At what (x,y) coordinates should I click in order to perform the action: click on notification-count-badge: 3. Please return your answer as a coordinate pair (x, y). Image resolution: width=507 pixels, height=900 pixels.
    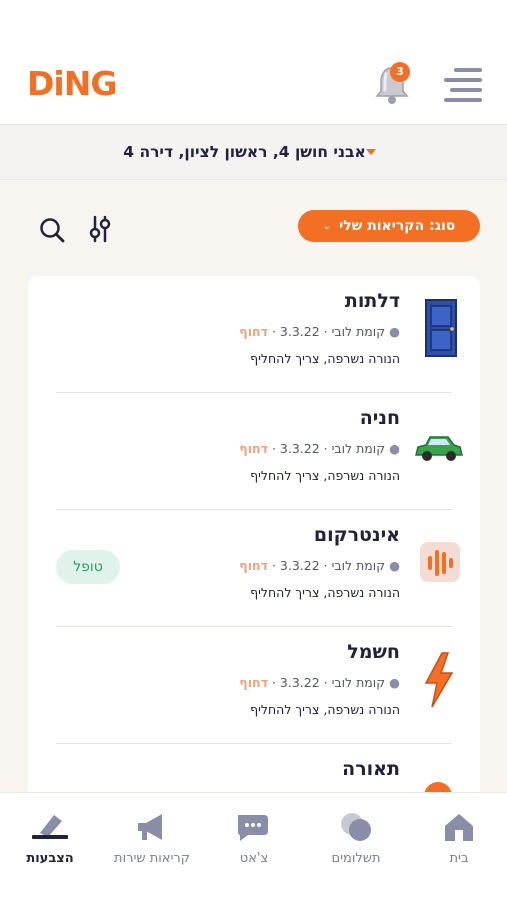
    Looking at the image, I should click on (400, 72).